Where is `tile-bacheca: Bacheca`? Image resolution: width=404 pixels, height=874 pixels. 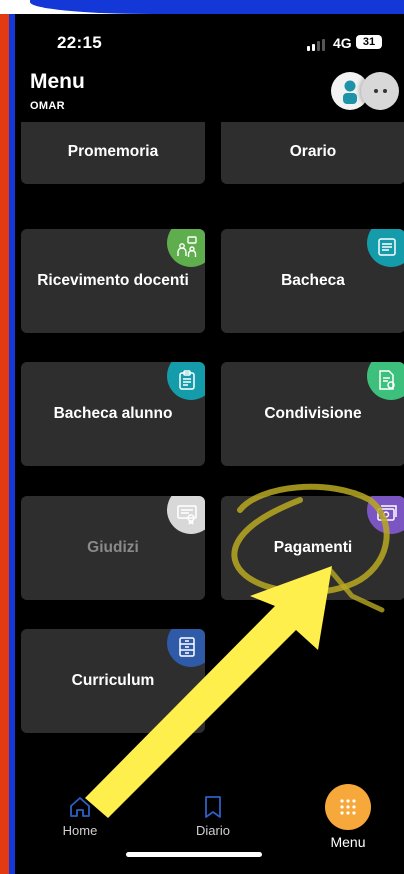
tile-bacheca: Bacheca is located at coordinates (312, 281).